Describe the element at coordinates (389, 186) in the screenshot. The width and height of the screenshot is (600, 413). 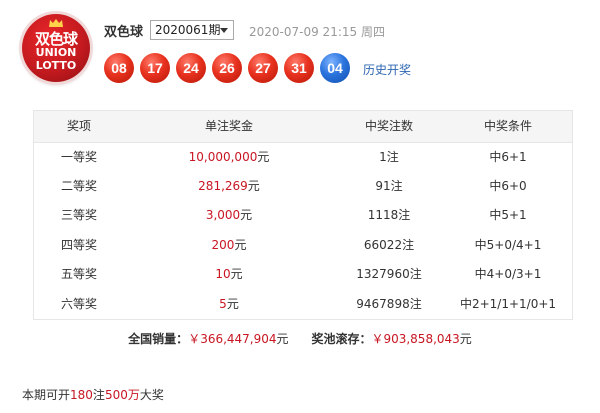
I see `winner-count: 91注` at that location.